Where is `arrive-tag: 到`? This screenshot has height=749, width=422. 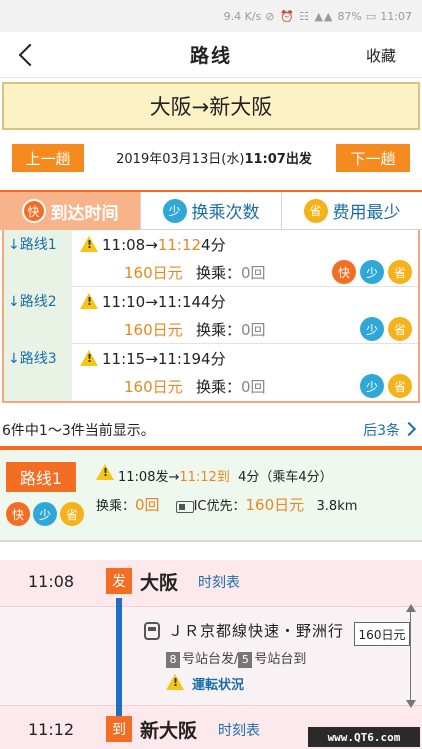
arrive-tag: 到 is located at coordinates (119, 729).